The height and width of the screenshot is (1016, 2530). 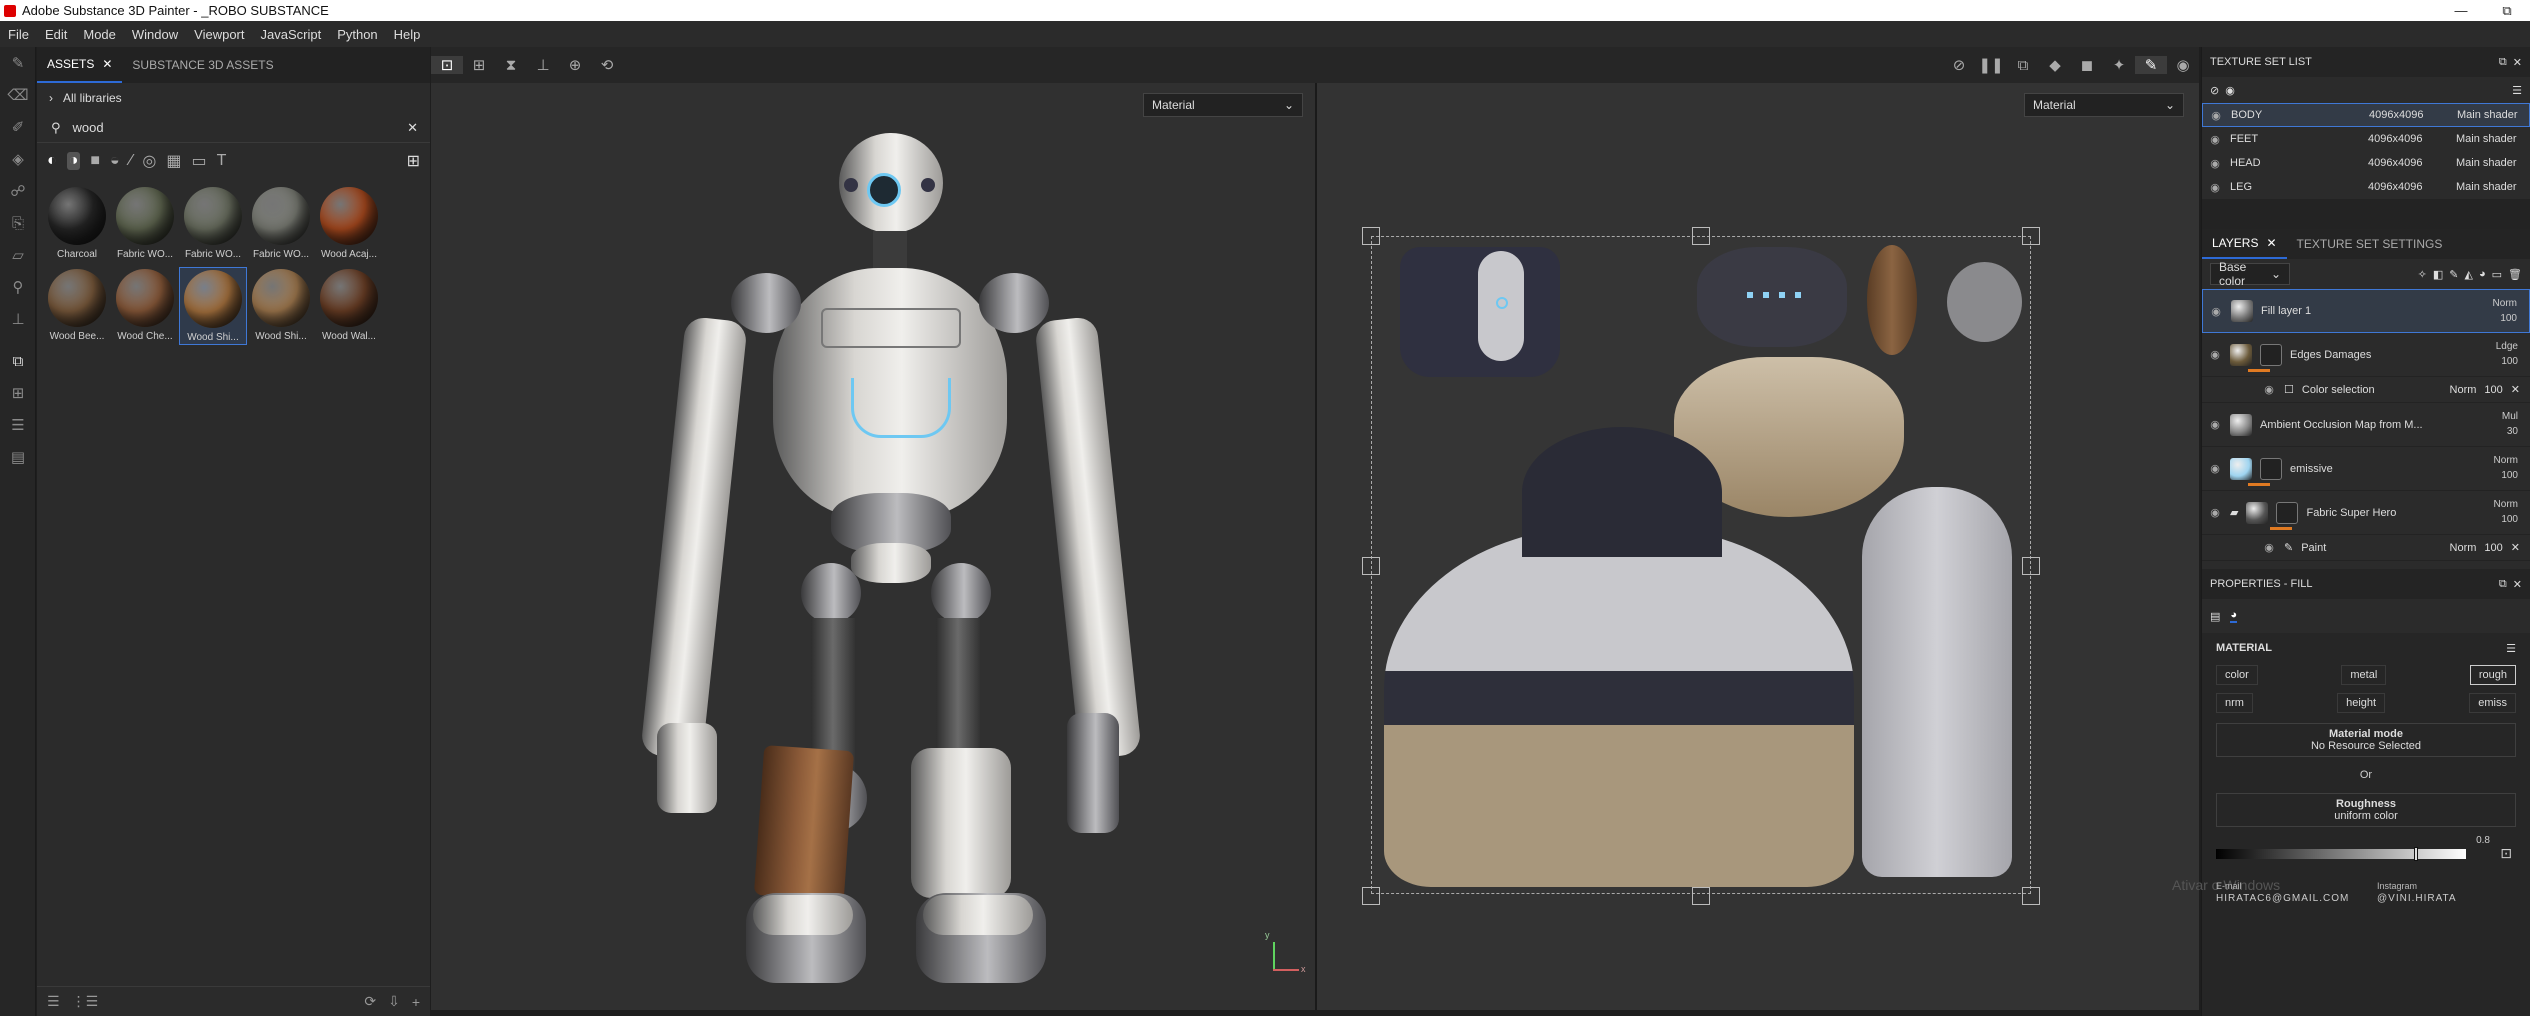 I want to click on tab-texture-set-settings: TEXTURE SET SETTINGS, so click(x=2370, y=244).